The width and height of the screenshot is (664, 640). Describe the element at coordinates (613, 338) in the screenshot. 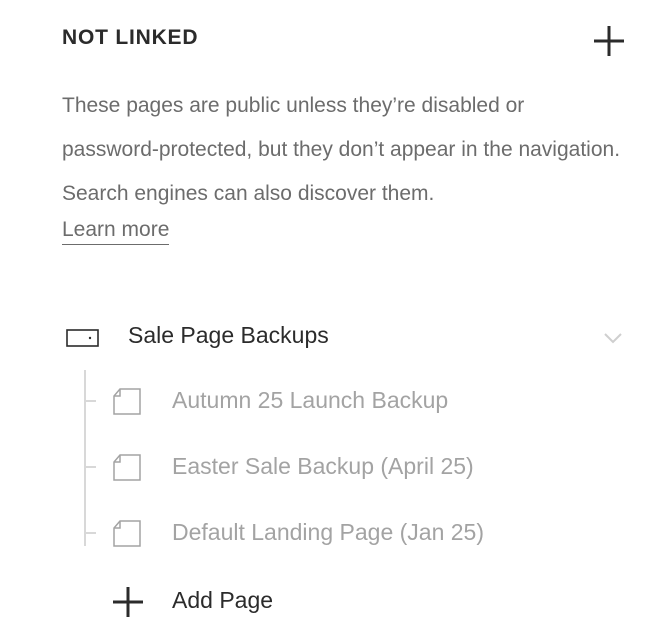

I see `chevron-down-icon` at that location.